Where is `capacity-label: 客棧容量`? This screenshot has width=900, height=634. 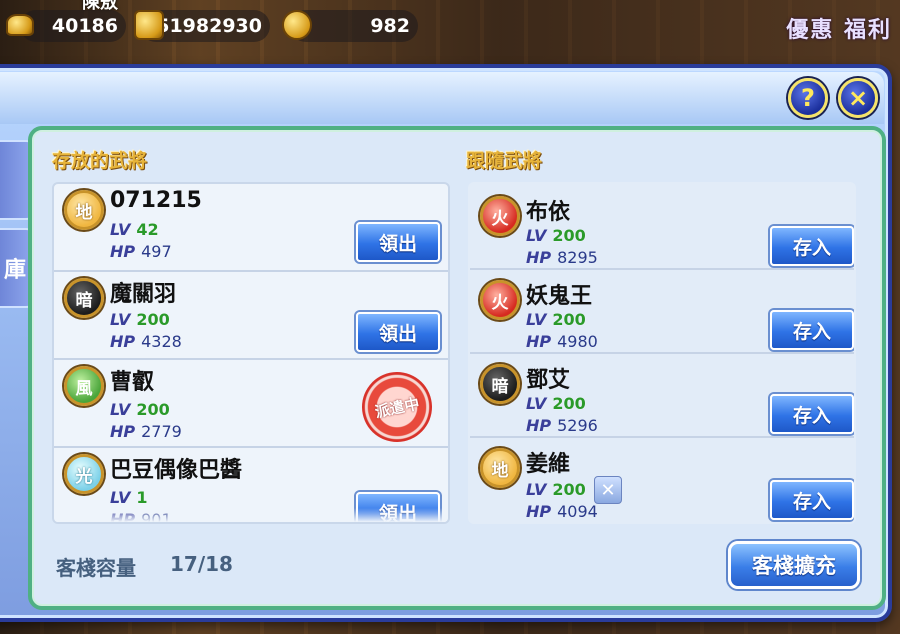
capacity-label: 客棧容量 is located at coordinates (96, 568).